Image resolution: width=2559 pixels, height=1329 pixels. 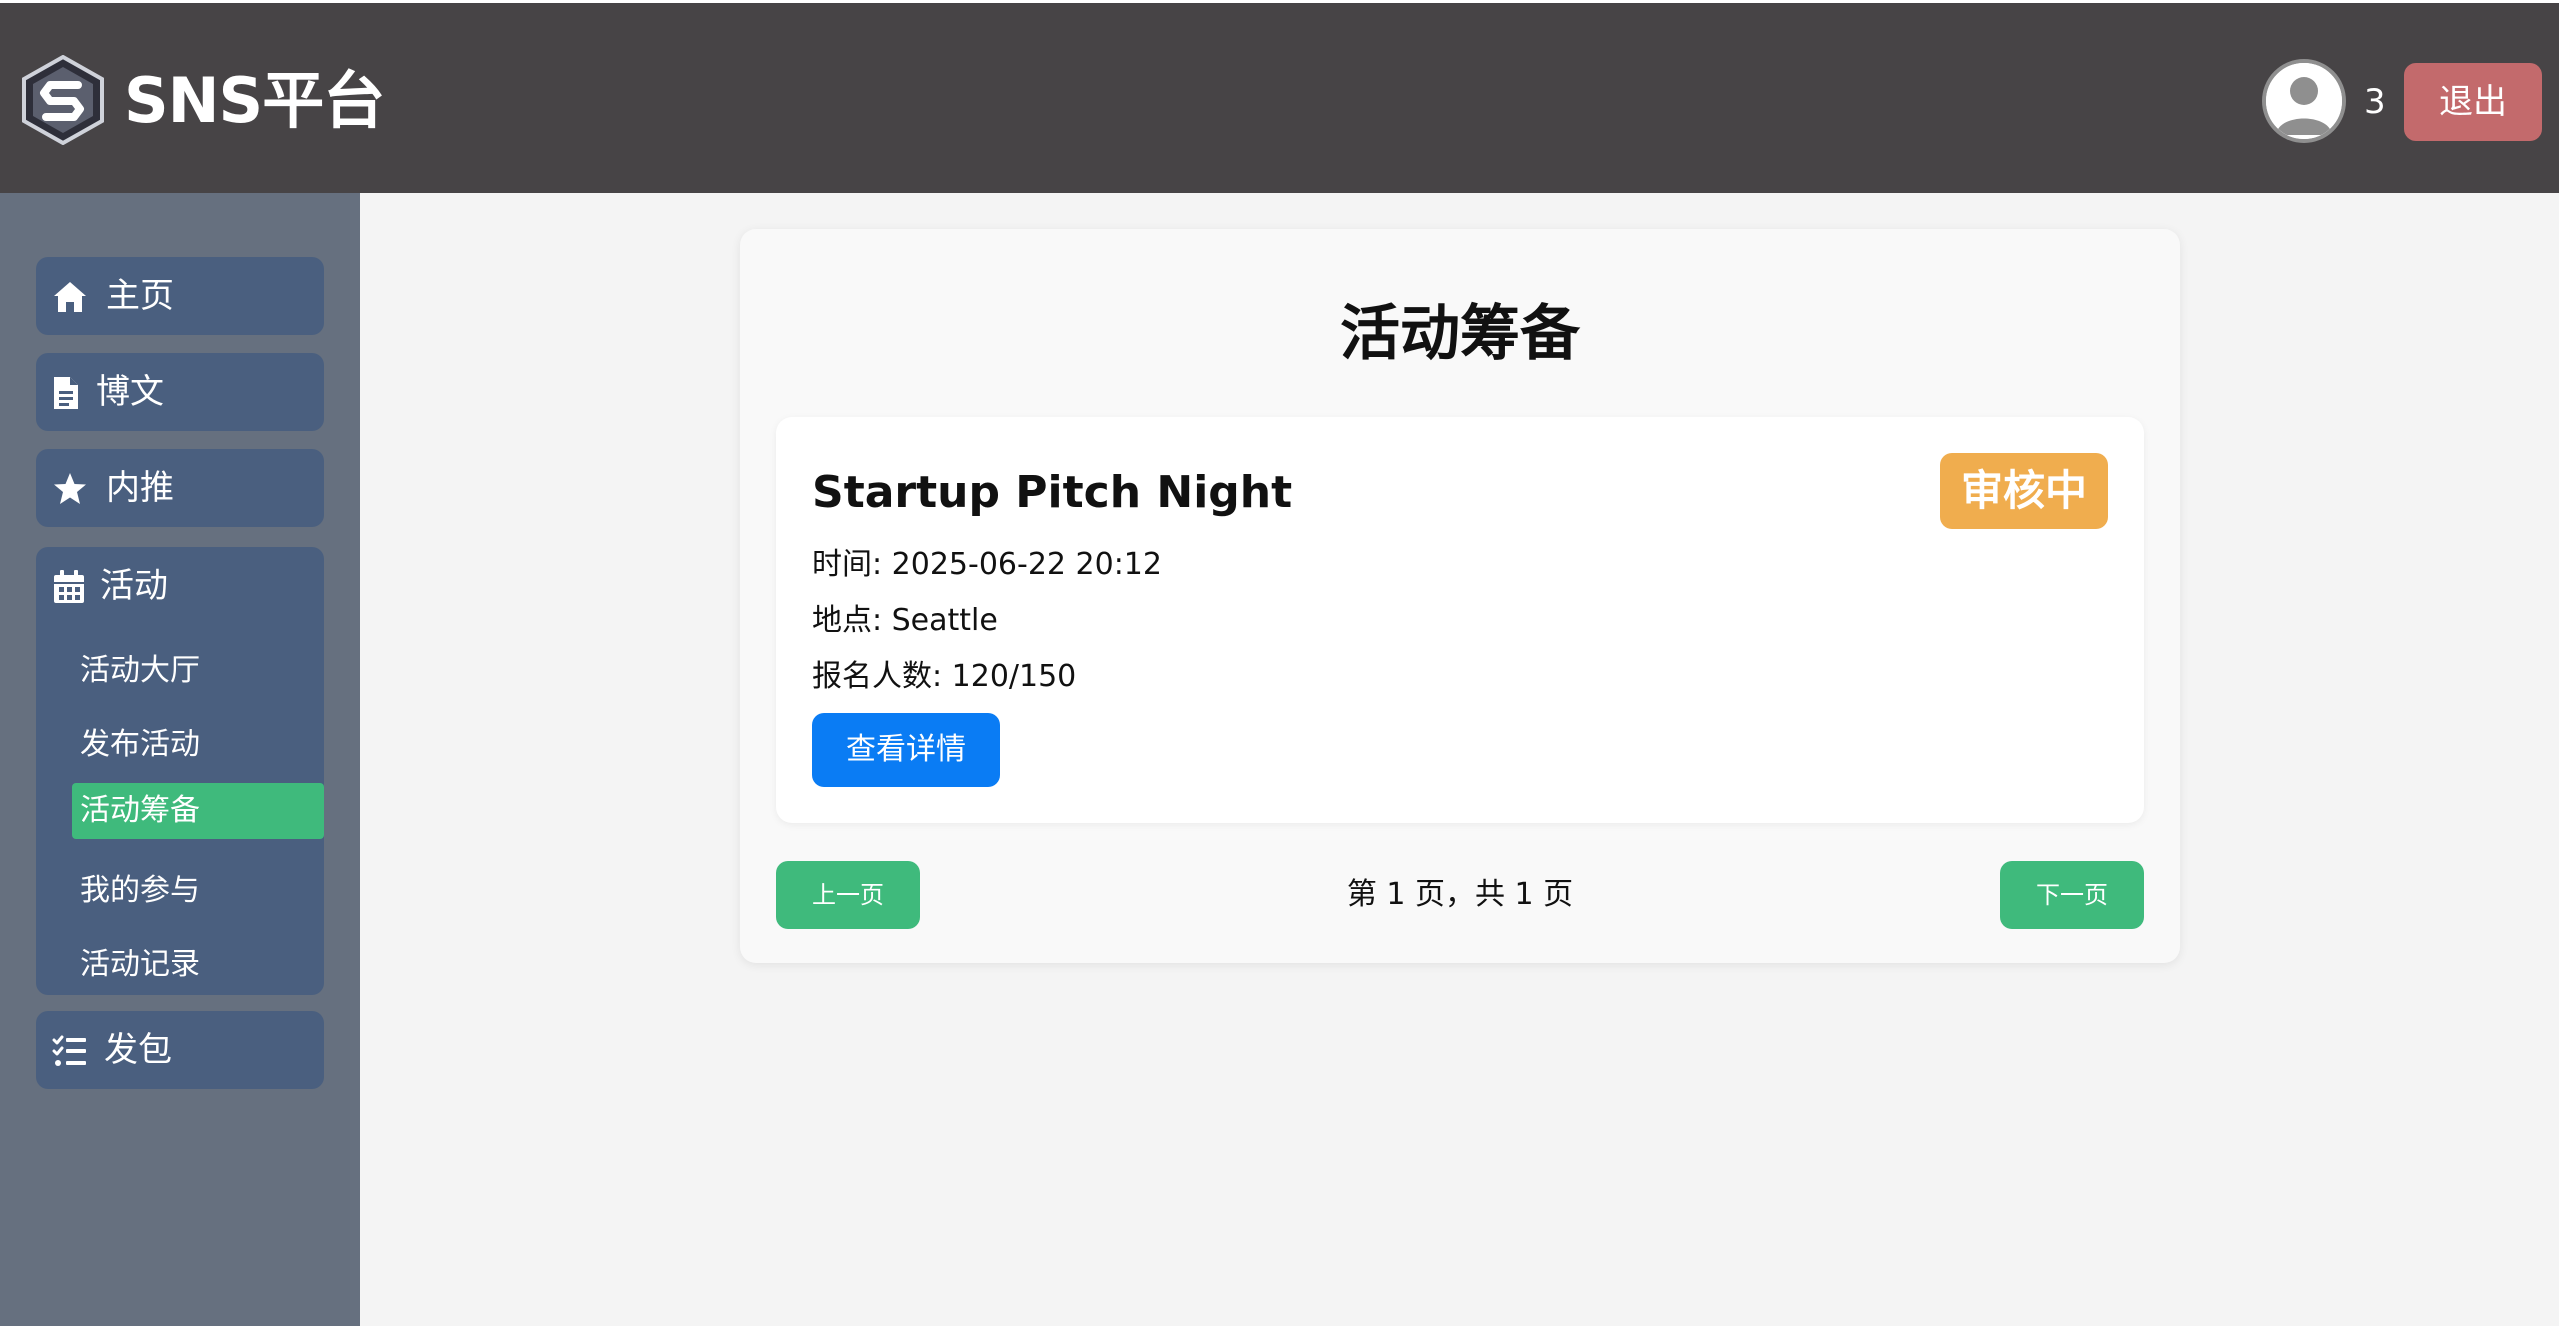 I want to click on user-icon, so click(x=2304, y=101).